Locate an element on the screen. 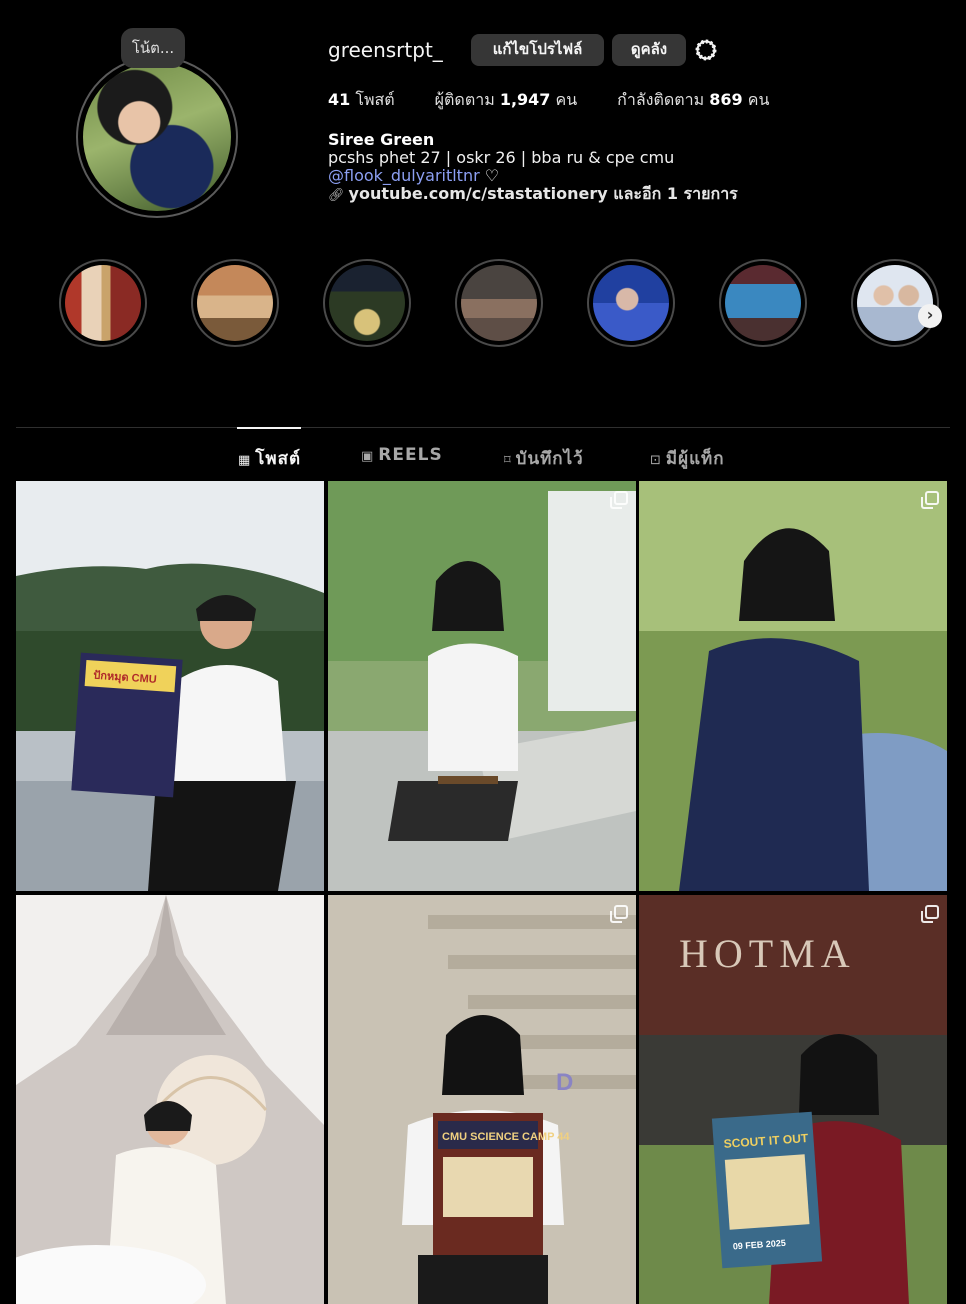 The image size is (966, 1304). edit-profile-button: แก้ไขโปรไฟล์ is located at coordinates (537, 50).